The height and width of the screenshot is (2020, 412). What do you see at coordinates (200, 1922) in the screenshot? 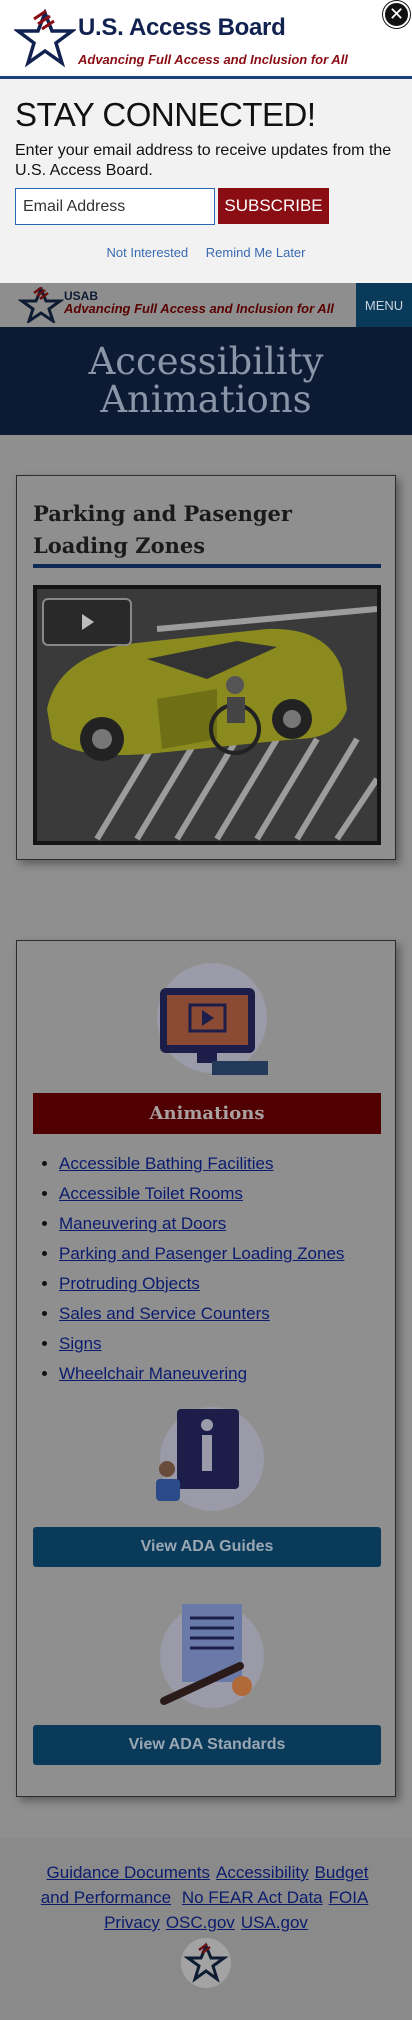
I see `footer-link: OSC.gov` at bounding box center [200, 1922].